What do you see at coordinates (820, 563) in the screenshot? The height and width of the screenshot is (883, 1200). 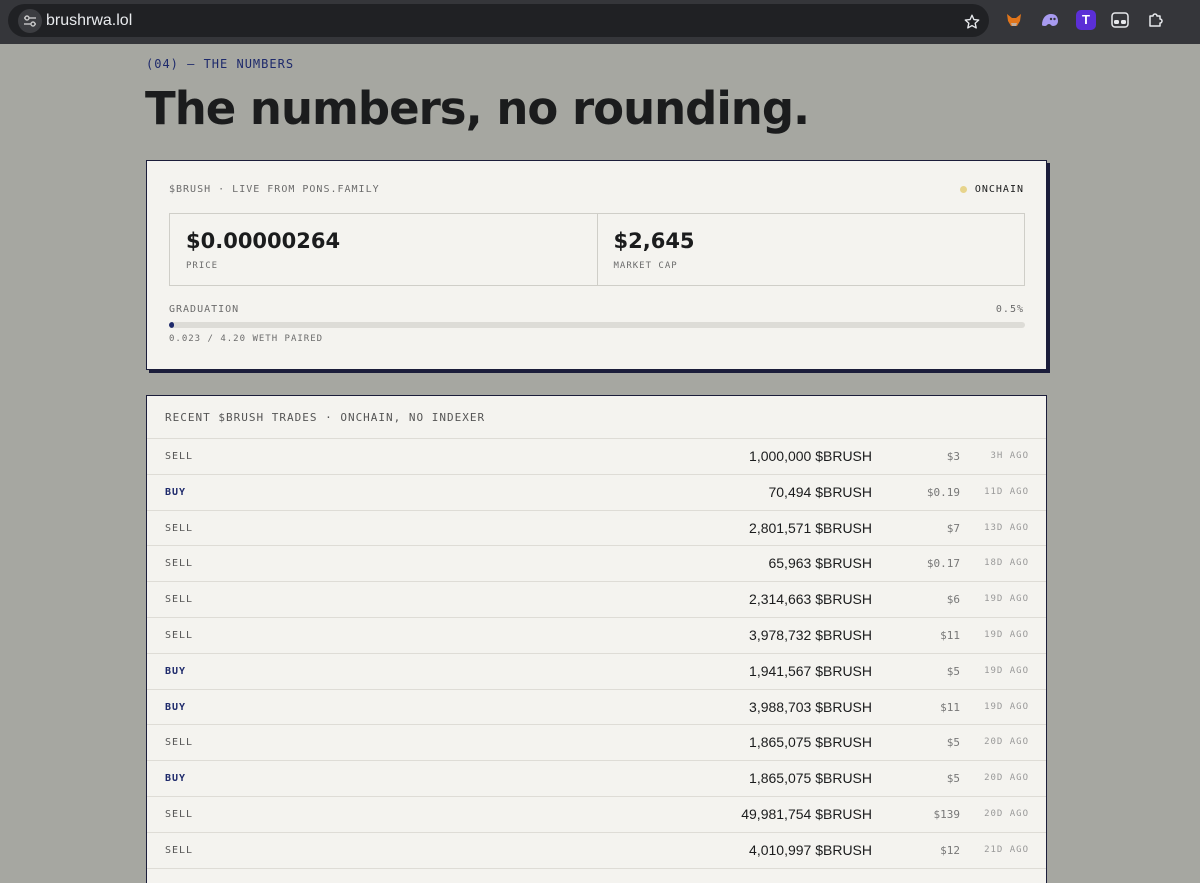 I see `trade-amount: 65,963 $BRUSH` at bounding box center [820, 563].